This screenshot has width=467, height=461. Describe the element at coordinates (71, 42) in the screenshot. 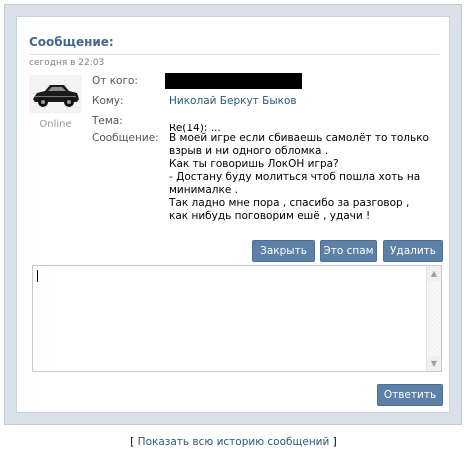

I see `message-title: Сообщение:` at that location.